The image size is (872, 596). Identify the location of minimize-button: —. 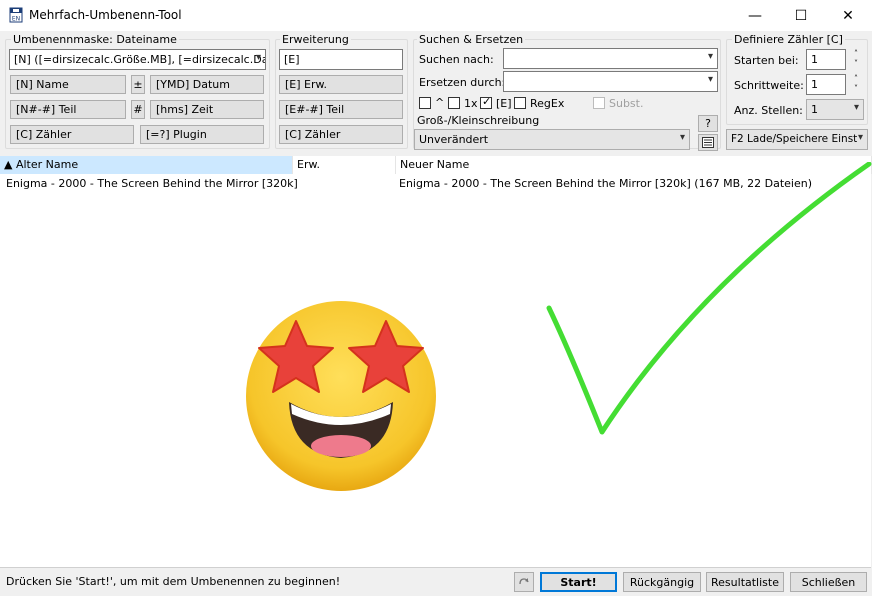
(755, 15).